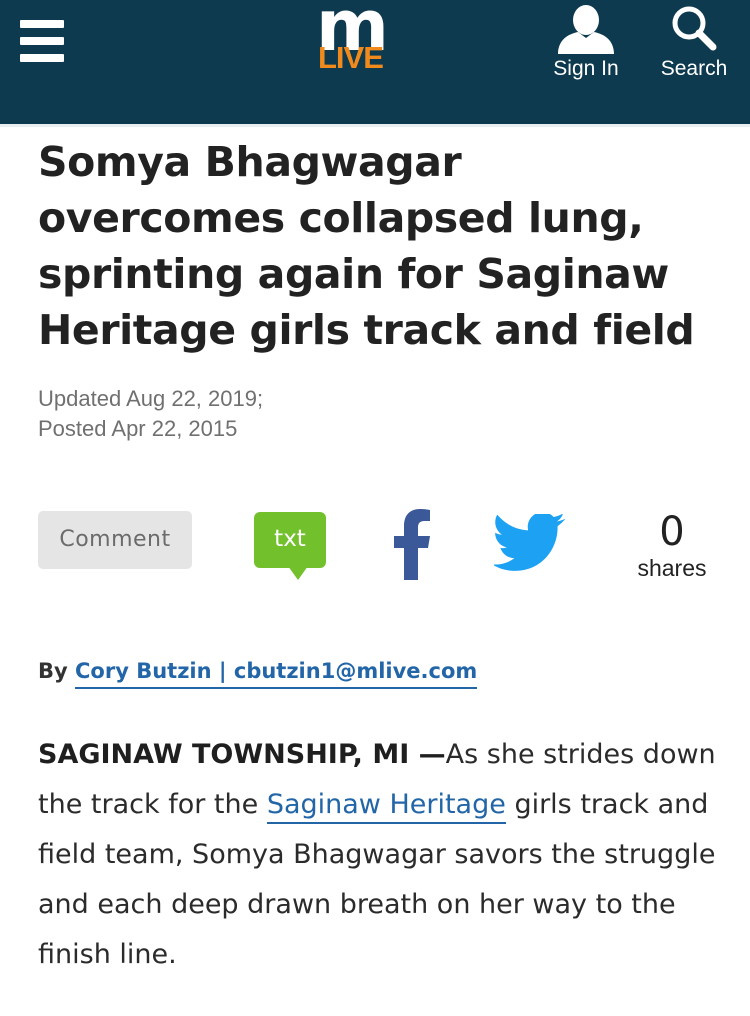 This screenshot has height=1016, width=750. What do you see at coordinates (375, 125) in the screenshot?
I see `header-divider` at bounding box center [375, 125].